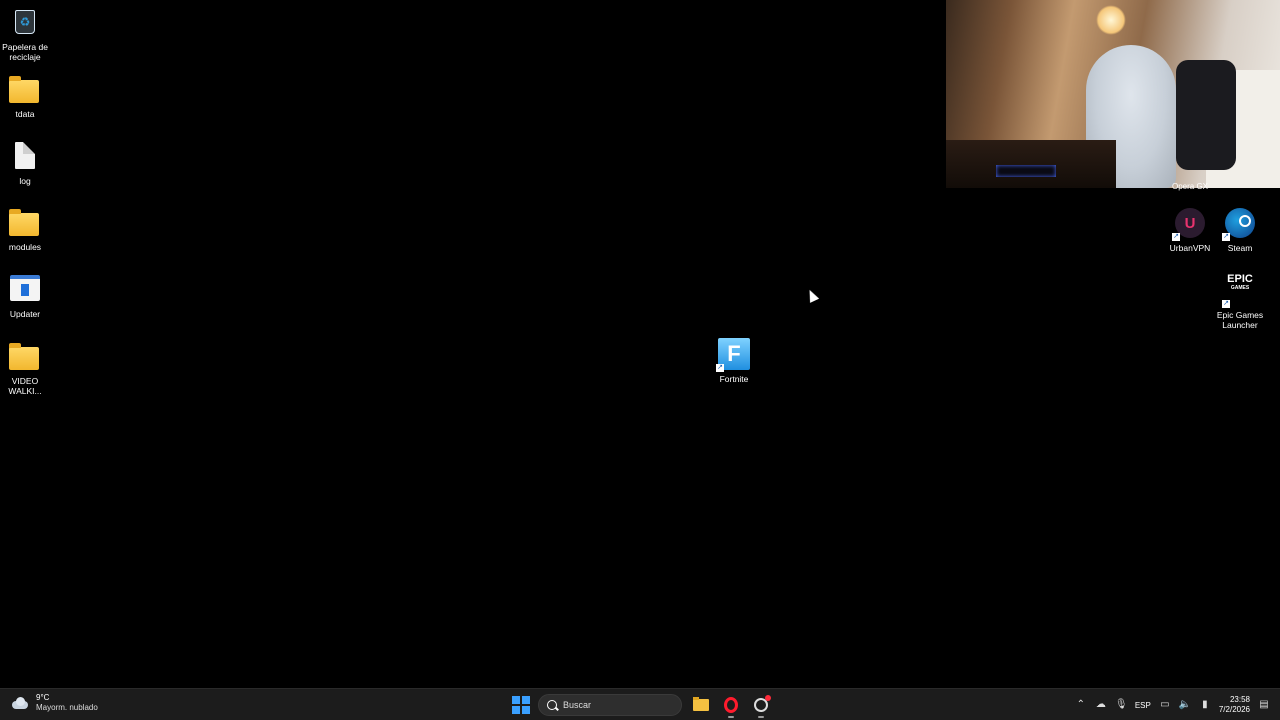  I want to click on weather-temp: 9°C, so click(43, 697).